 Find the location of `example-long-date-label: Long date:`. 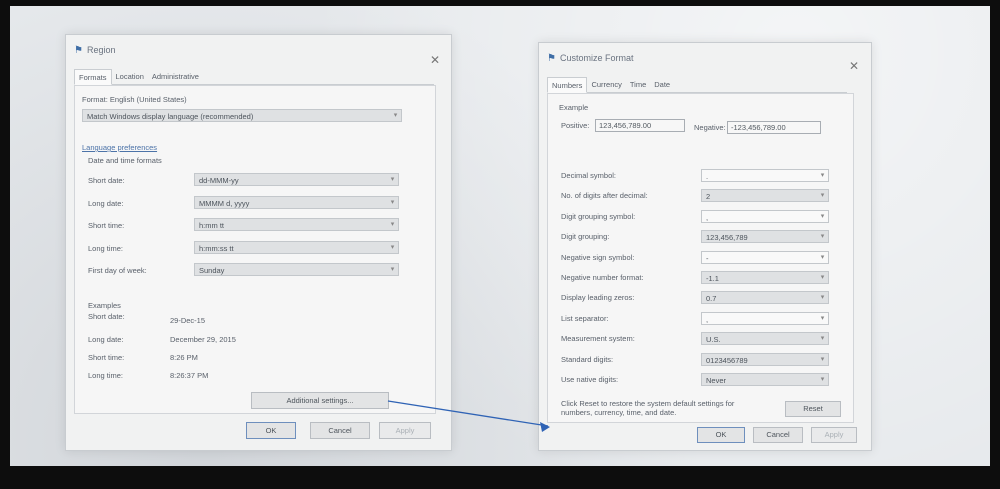

example-long-date-label: Long date: is located at coordinates (106, 339).